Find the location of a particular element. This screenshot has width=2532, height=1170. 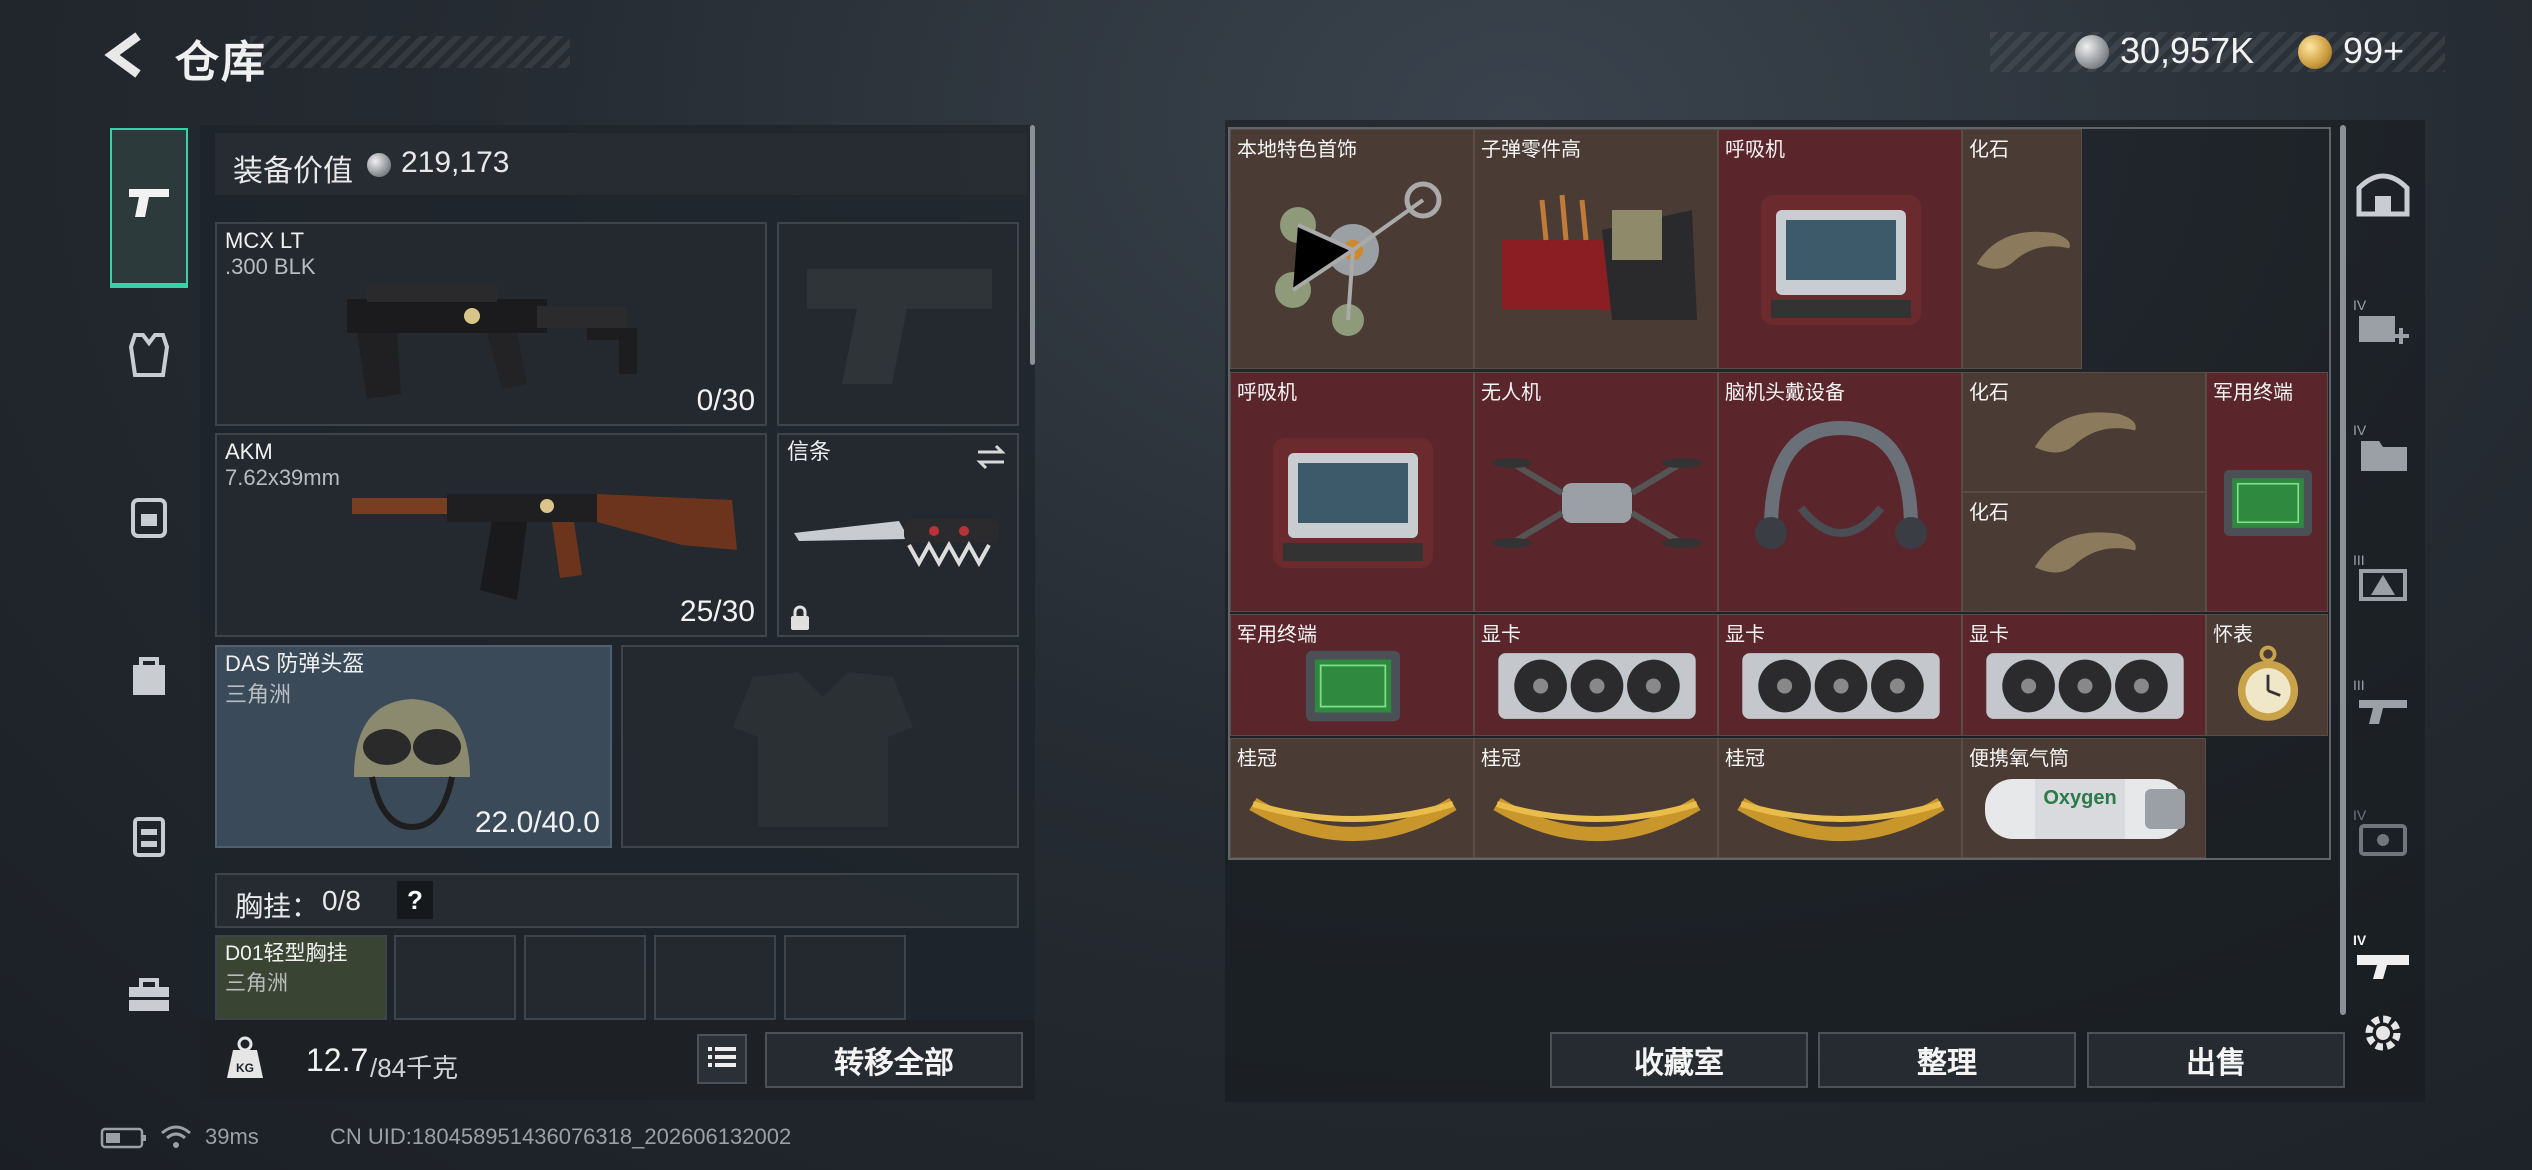

weapon-crate-icon: IV is located at coordinates (2383, 960).